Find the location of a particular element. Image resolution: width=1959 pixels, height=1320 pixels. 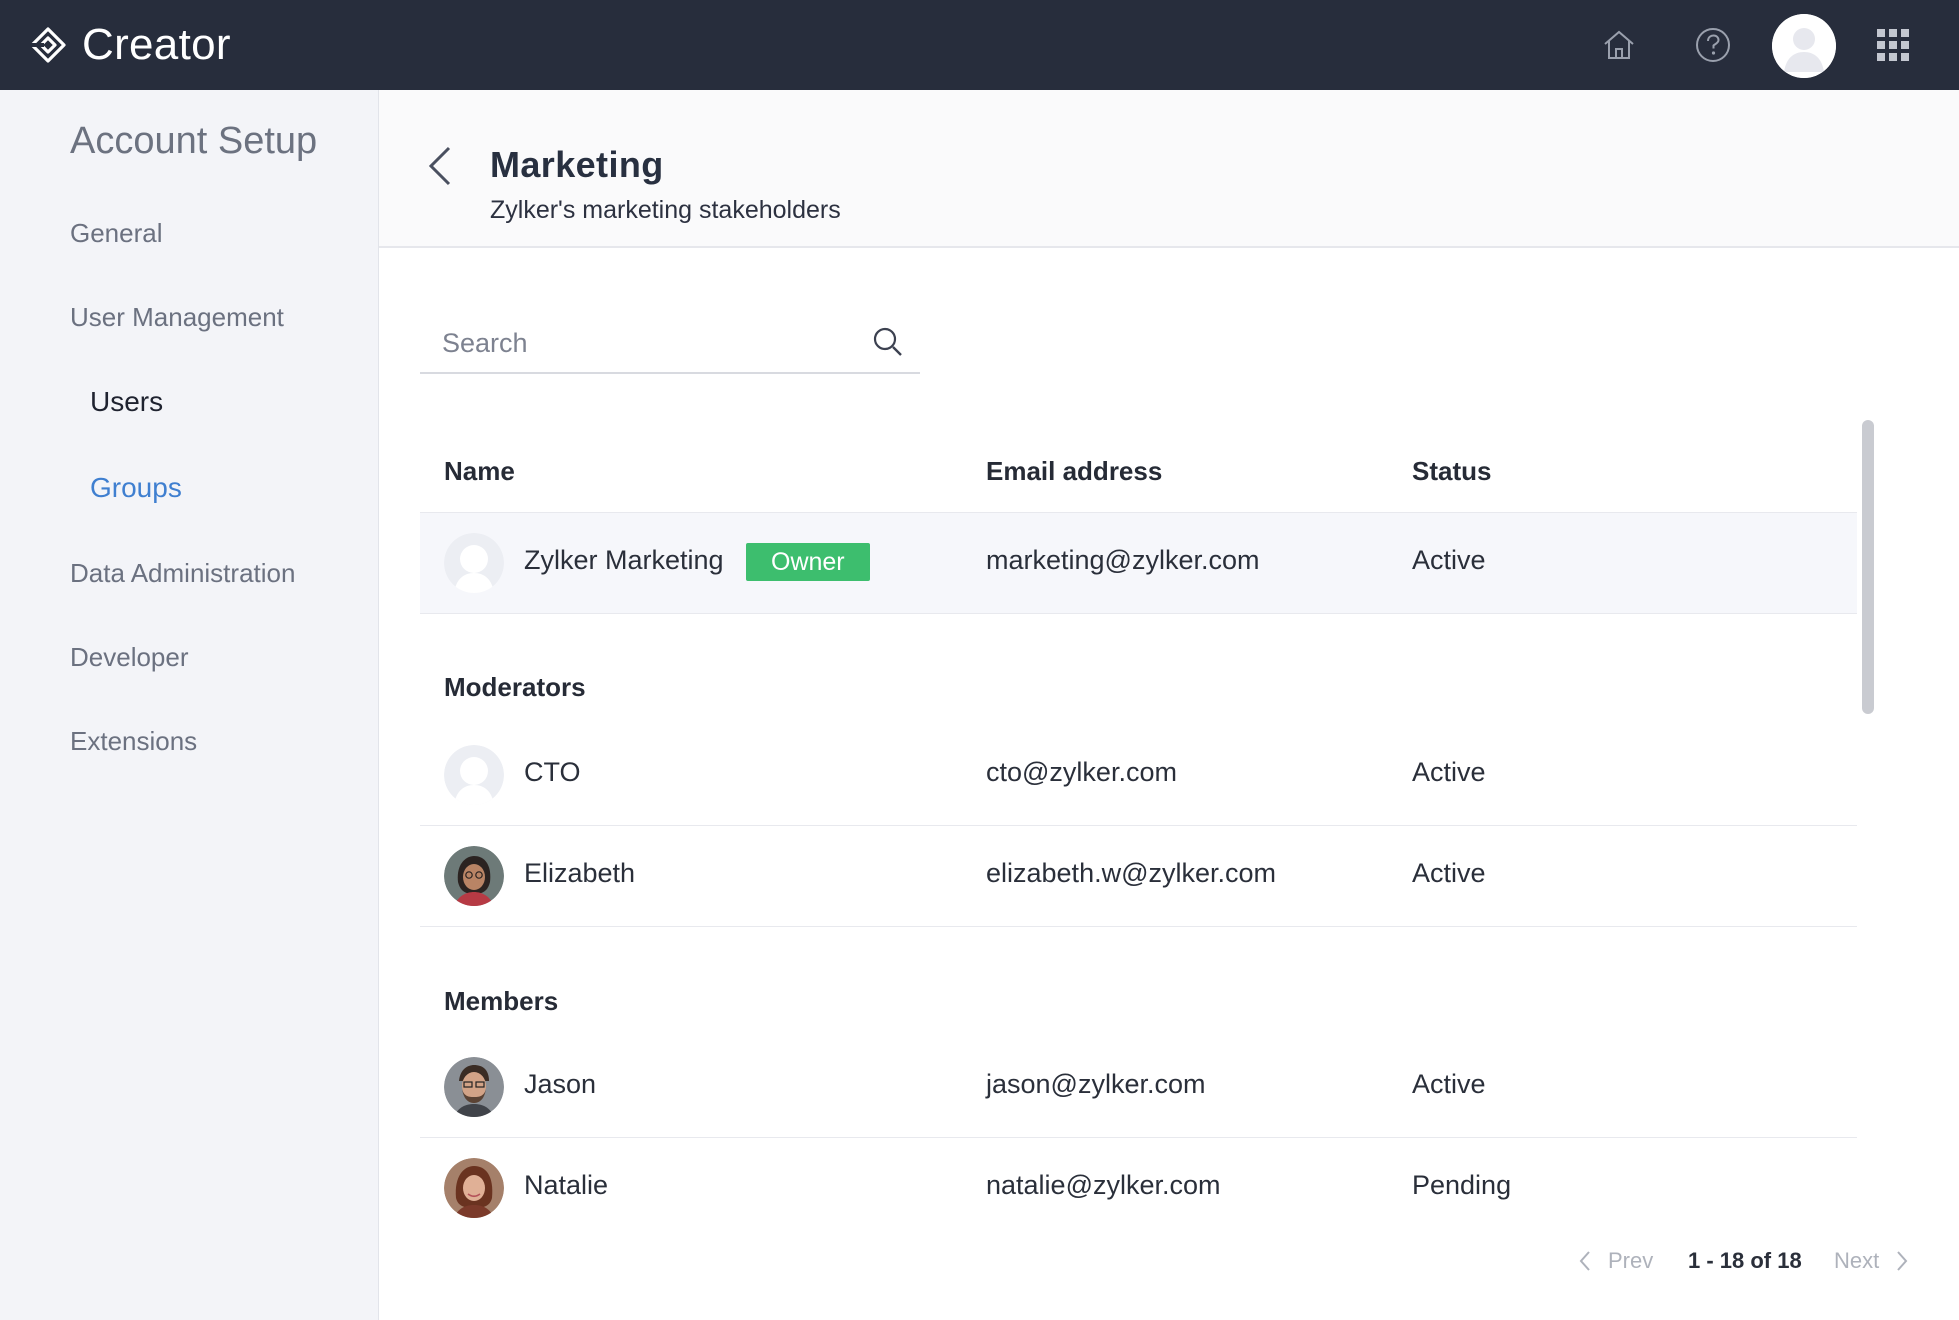

table-scrollbar is located at coordinates (1868, 567).